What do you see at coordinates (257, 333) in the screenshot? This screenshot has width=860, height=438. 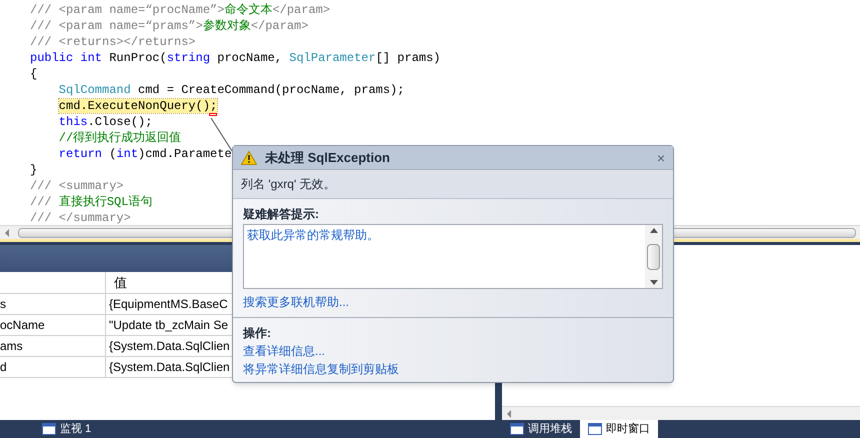 I see `actions-heading: 操作:` at bounding box center [257, 333].